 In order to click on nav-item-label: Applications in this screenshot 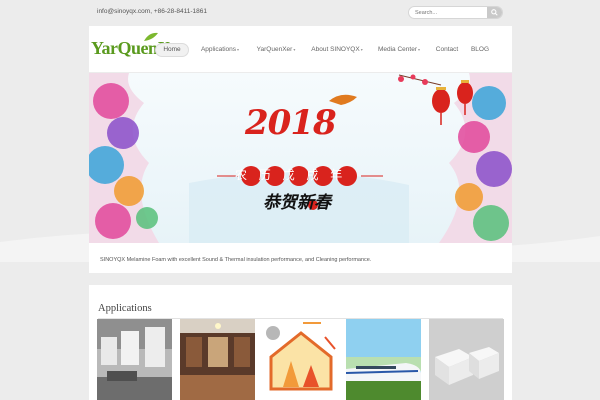, I will do `click(218, 49)`.